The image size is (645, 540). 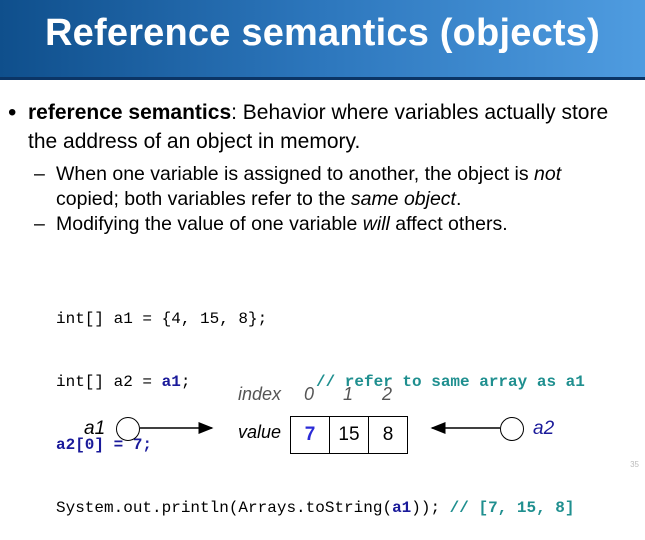 I want to click on page-number: 35, so click(x=634, y=464).